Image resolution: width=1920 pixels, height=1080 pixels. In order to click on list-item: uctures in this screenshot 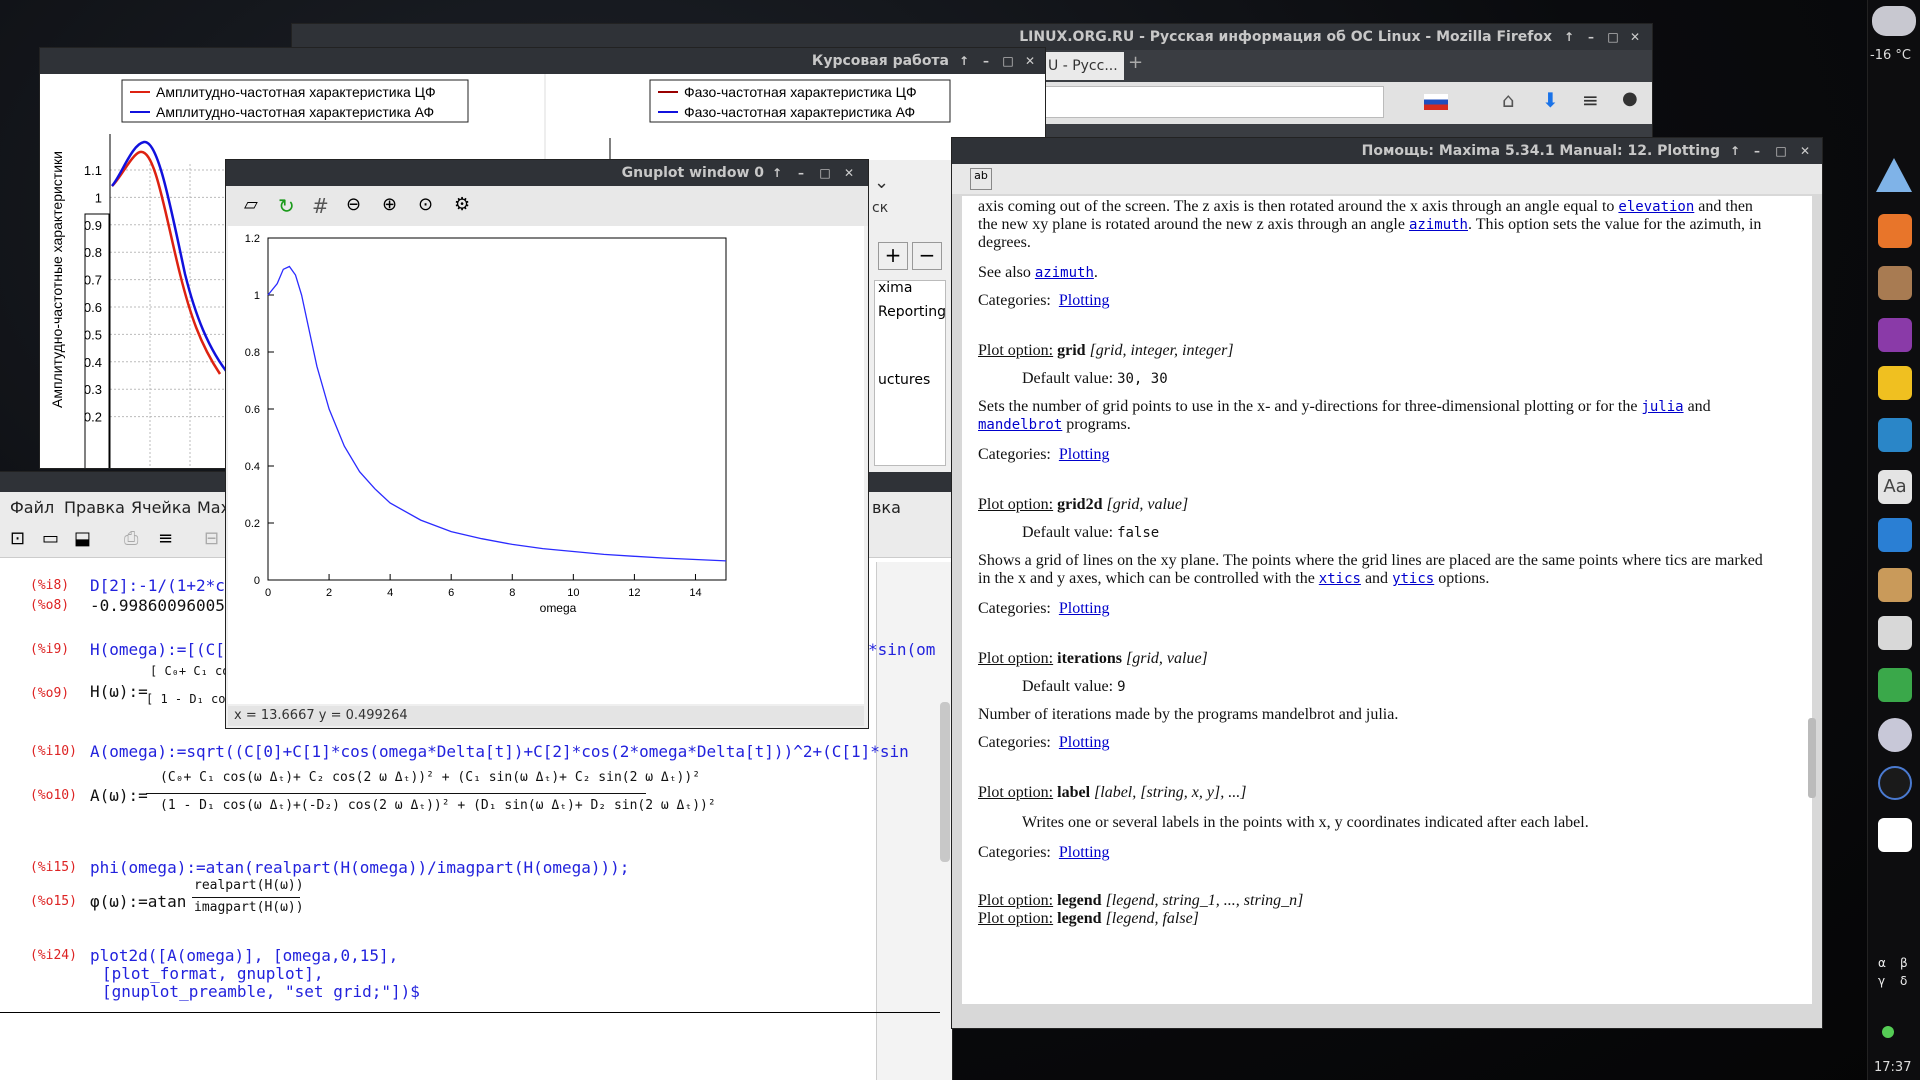, I will do `click(904, 380)`.